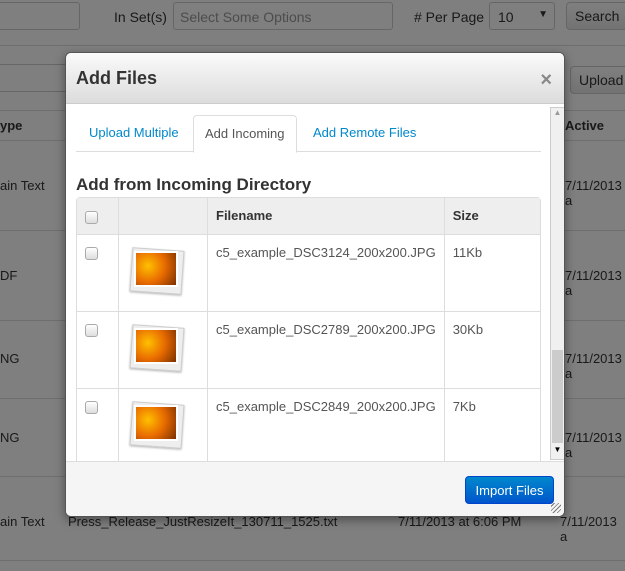 Image resolution: width=625 pixels, height=571 pixels. I want to click on section-heading: Add from Incoming Directory, so click(194, 184).